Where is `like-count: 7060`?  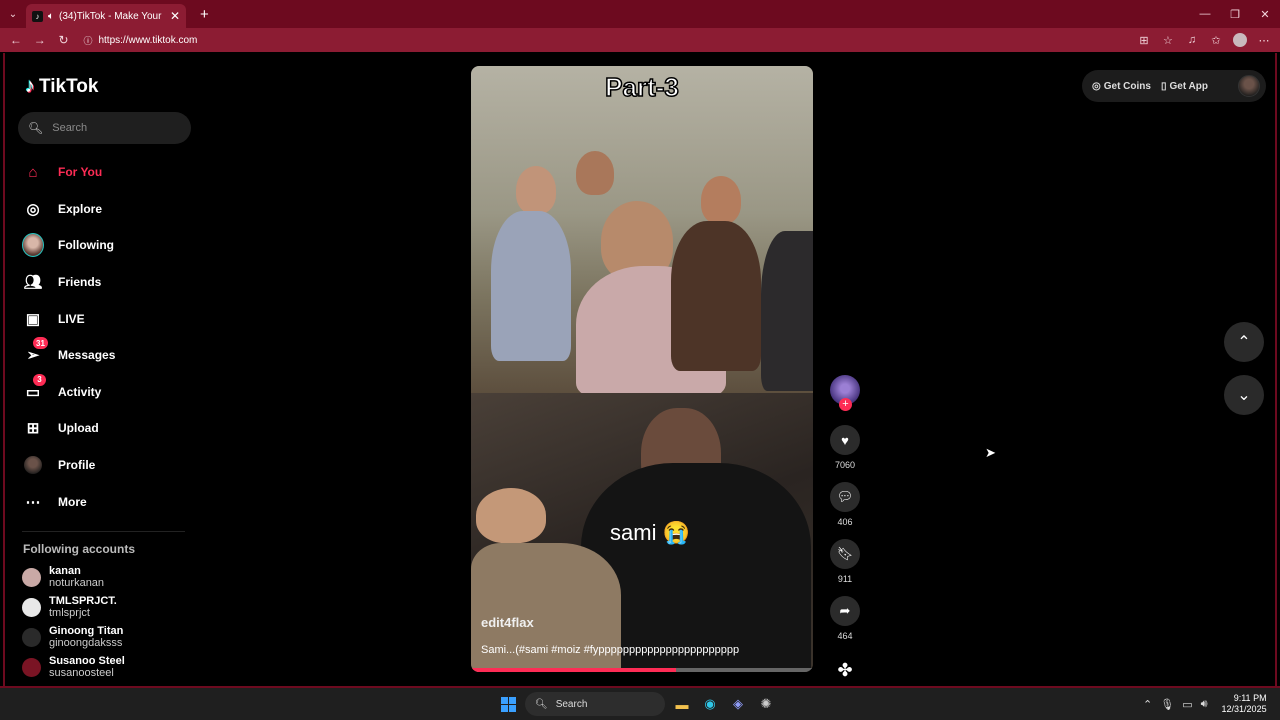 like-count: 7060 is located at coordinates (845, 465).